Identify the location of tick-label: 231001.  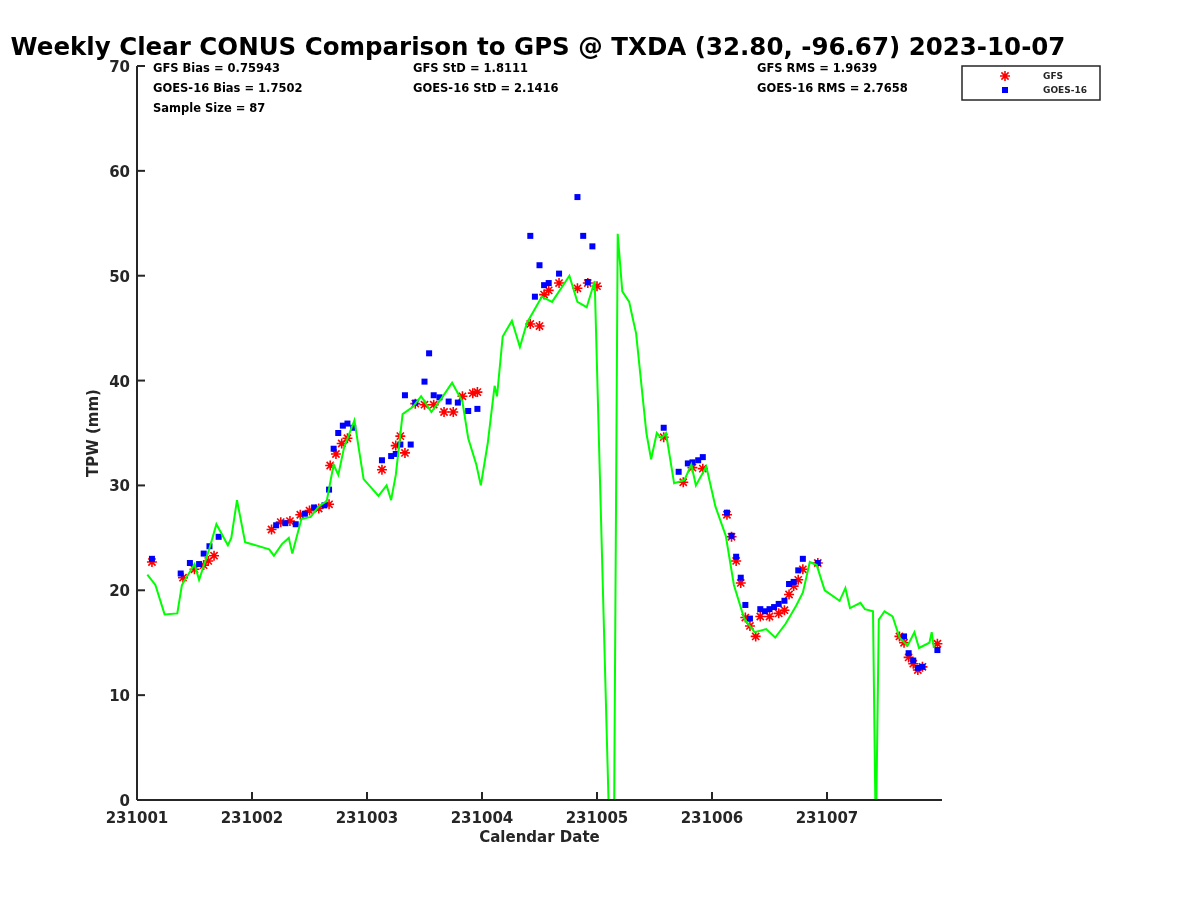
(137, 818).